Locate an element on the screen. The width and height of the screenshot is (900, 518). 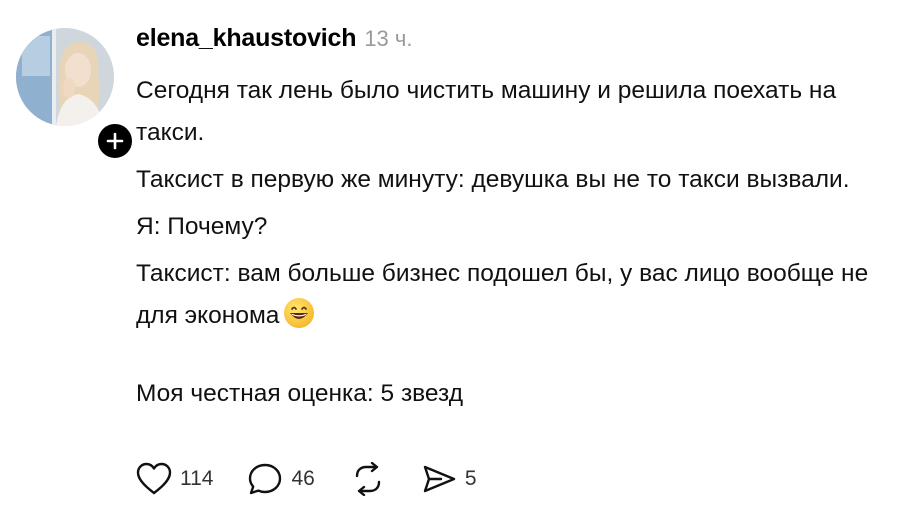
send-icon is located at coordinates (439, 479).